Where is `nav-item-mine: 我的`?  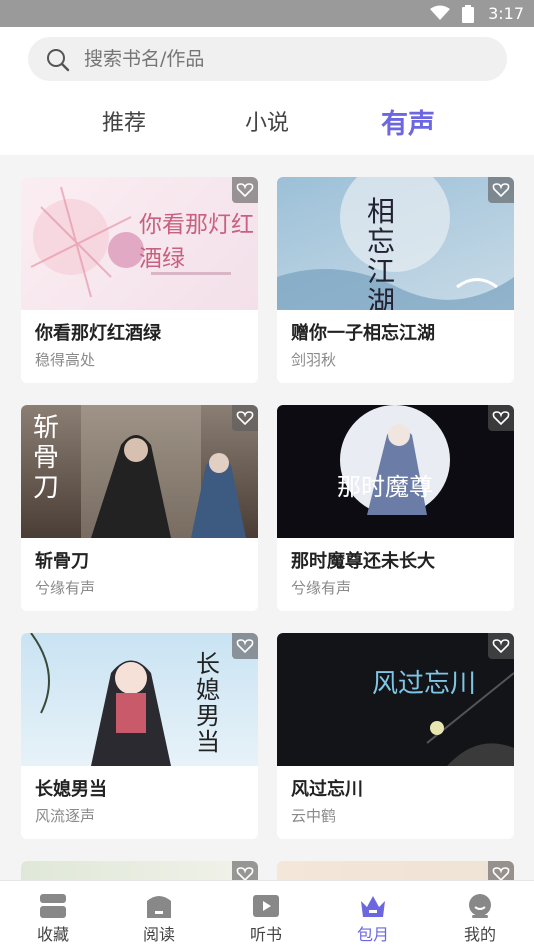
nav-item-mine: 我的 is located at coordinates (480, 915).